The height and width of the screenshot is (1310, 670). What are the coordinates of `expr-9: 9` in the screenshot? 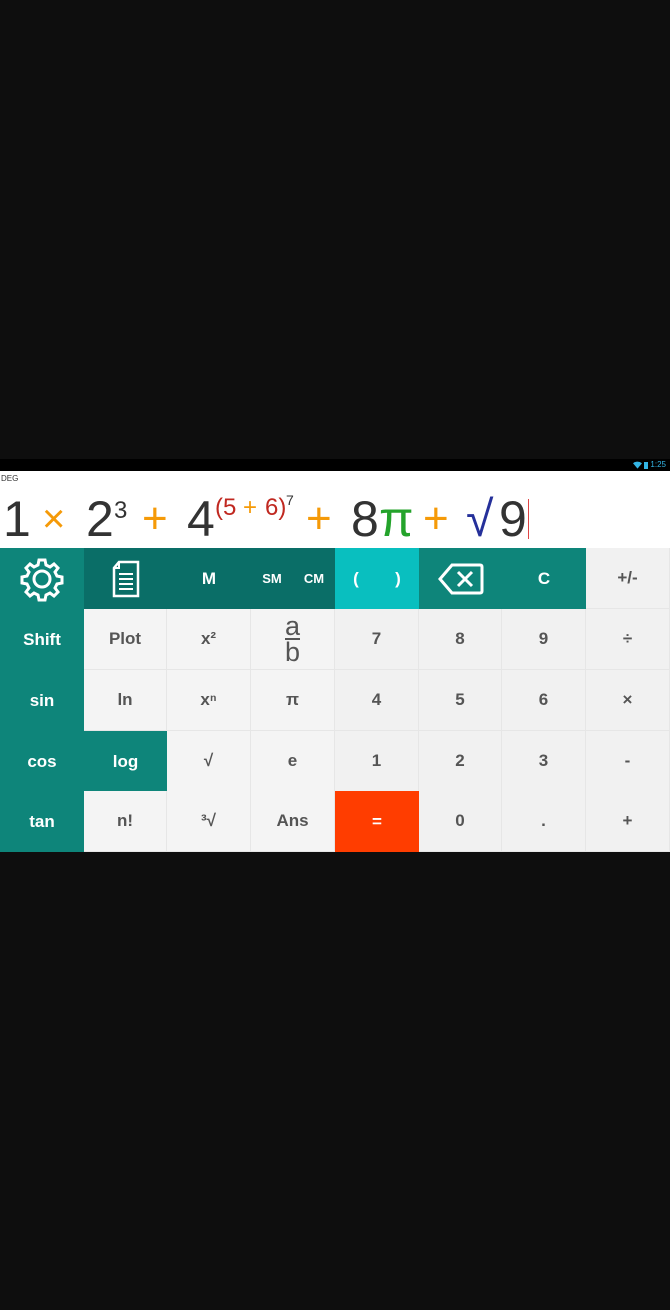 It's located at (513, 519).